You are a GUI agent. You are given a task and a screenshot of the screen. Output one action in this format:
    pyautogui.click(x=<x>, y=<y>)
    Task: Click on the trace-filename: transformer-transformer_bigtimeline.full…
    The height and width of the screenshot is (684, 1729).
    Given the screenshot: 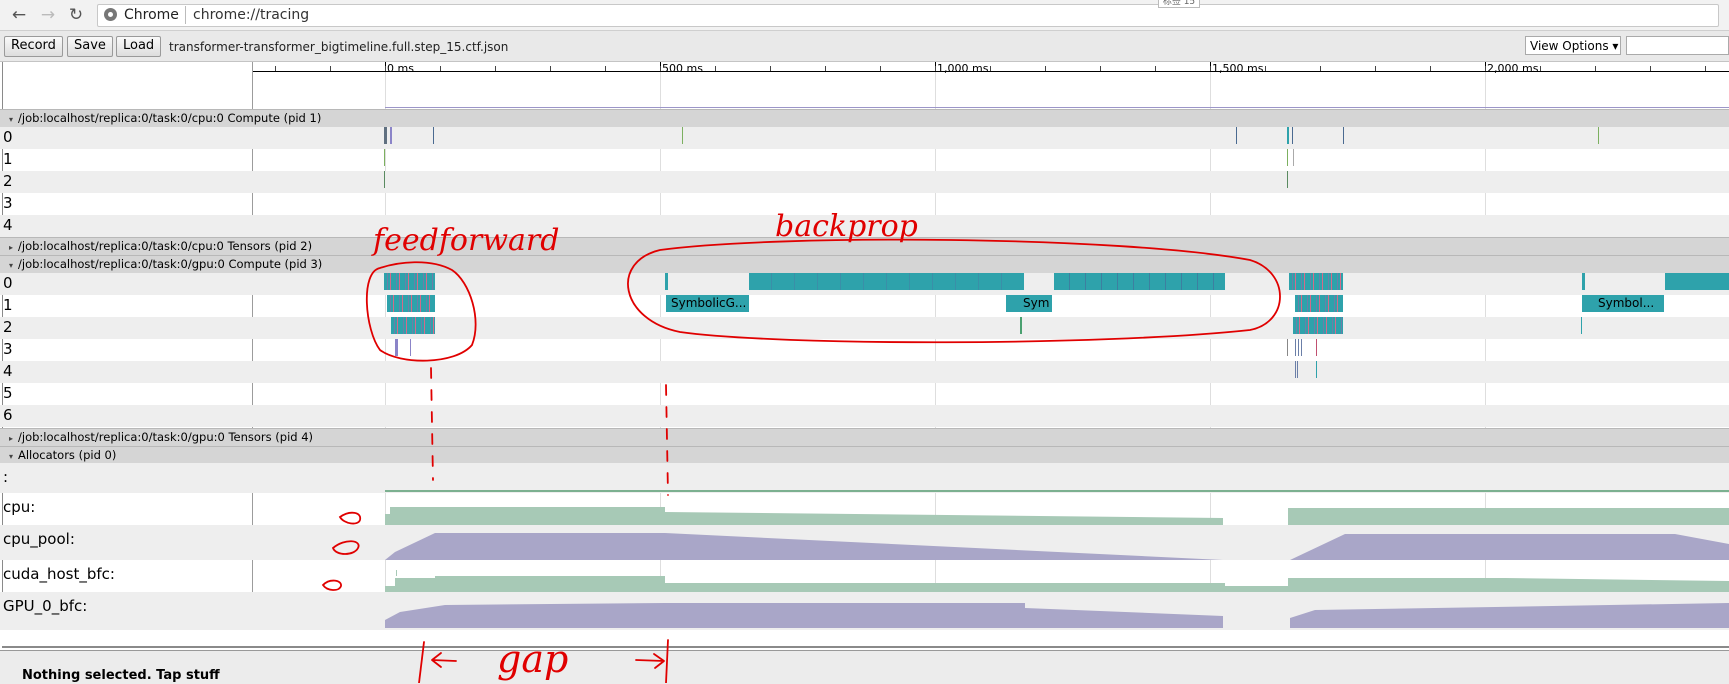 What is the action you would take?
    pyautogui.click(x=339, y=47)
    